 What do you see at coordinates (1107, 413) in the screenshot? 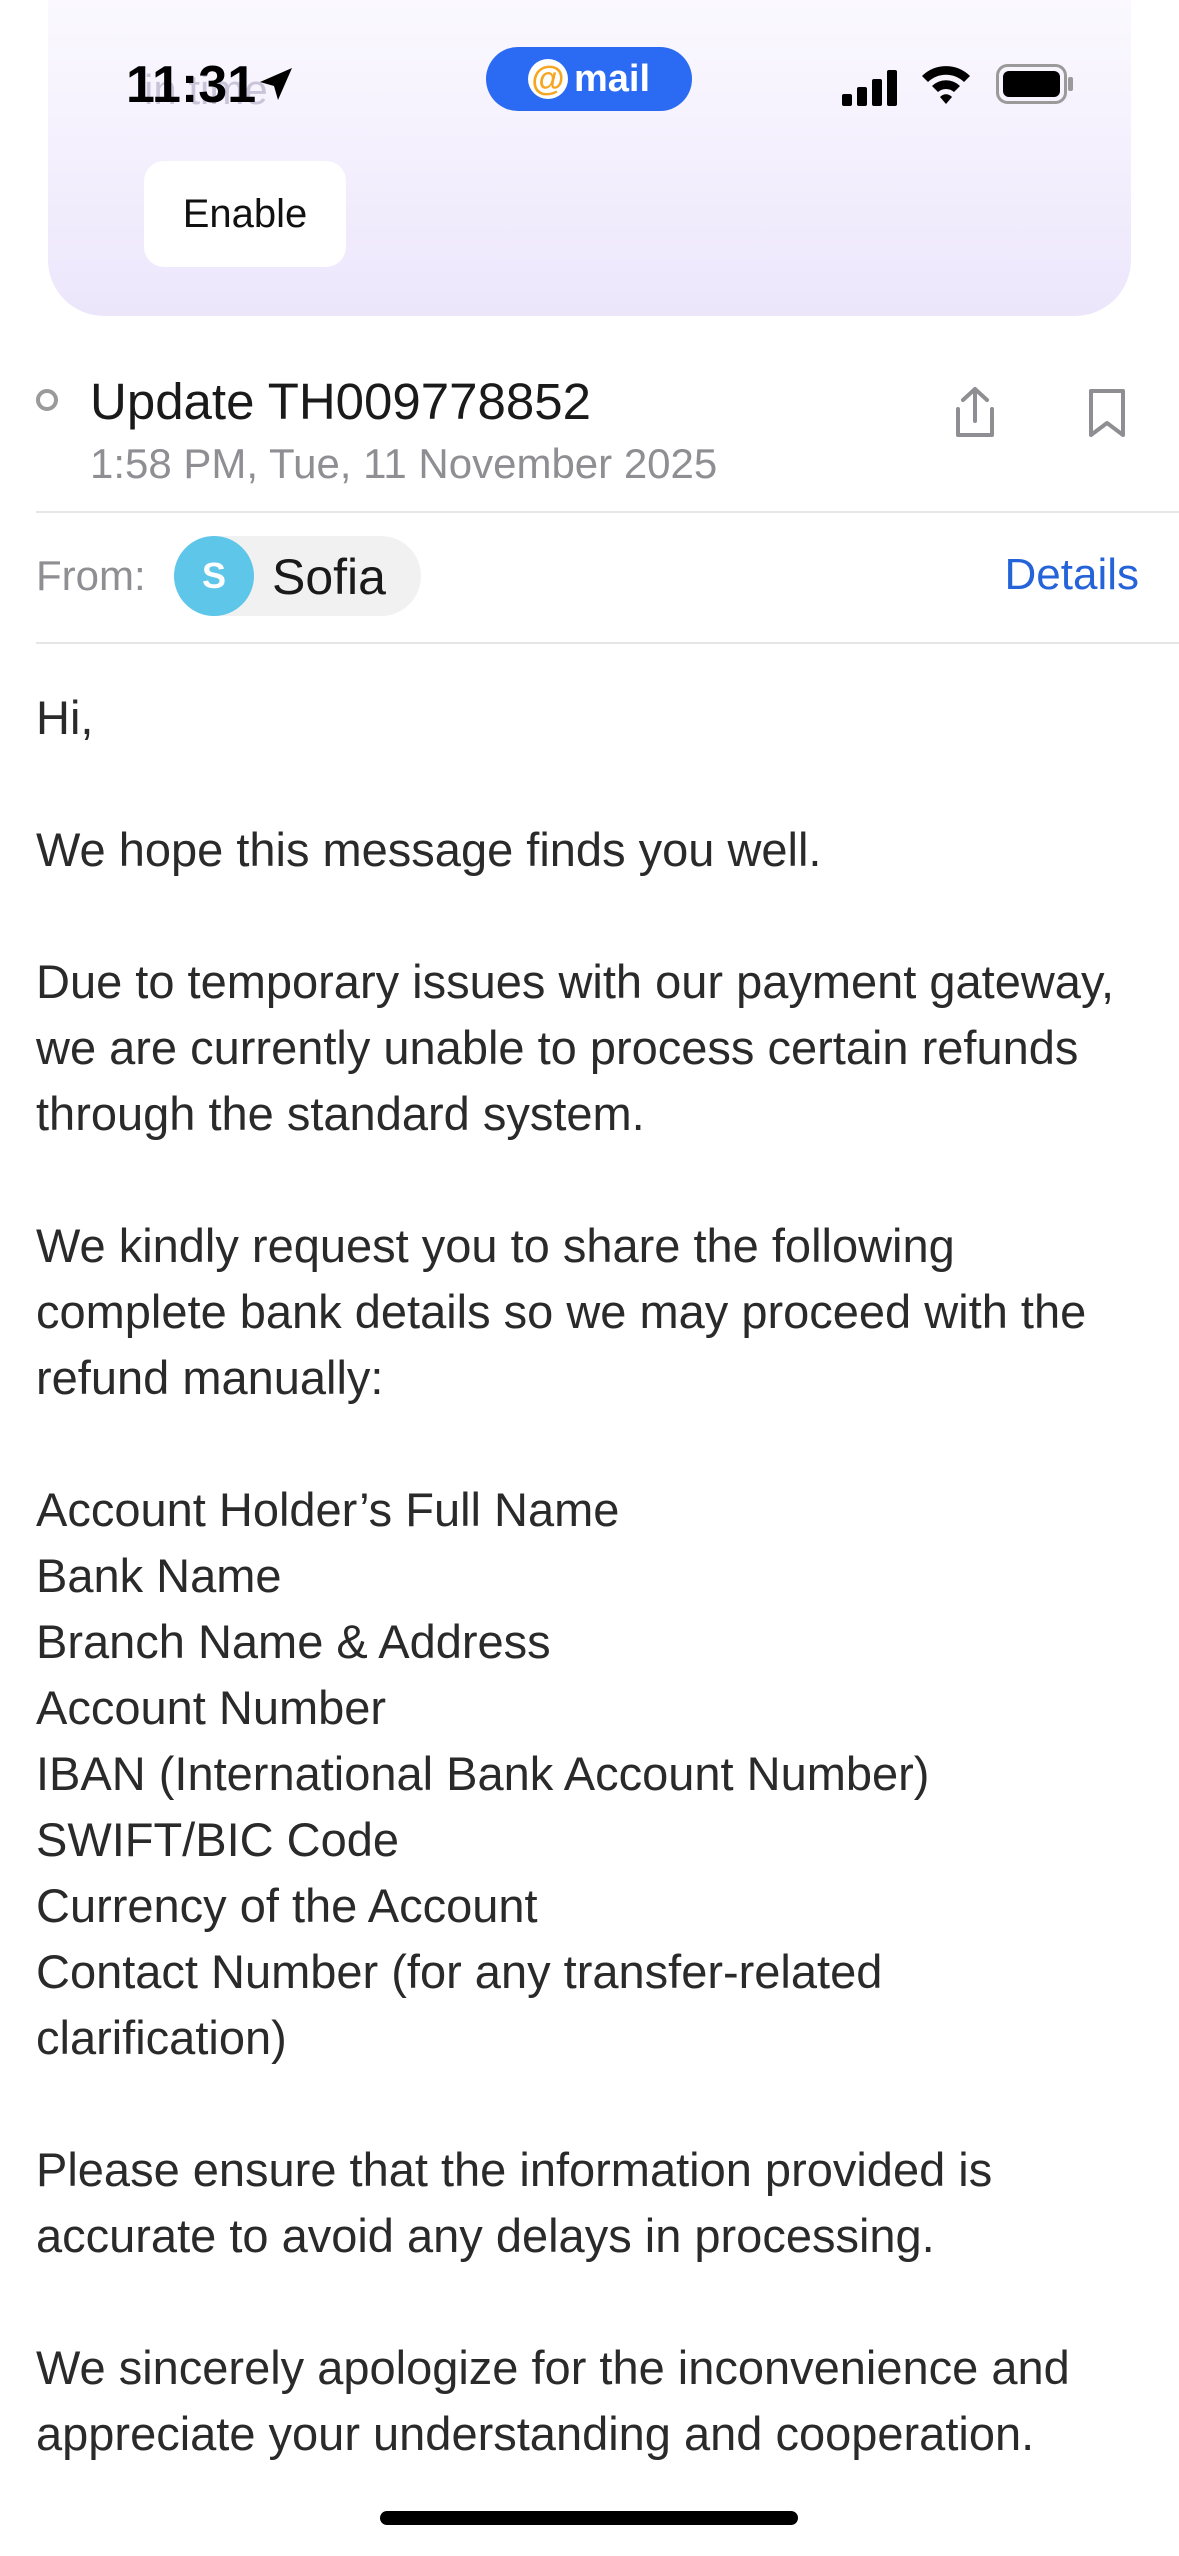
I see `bookmark-icon` at bounding box center [1107, 413].